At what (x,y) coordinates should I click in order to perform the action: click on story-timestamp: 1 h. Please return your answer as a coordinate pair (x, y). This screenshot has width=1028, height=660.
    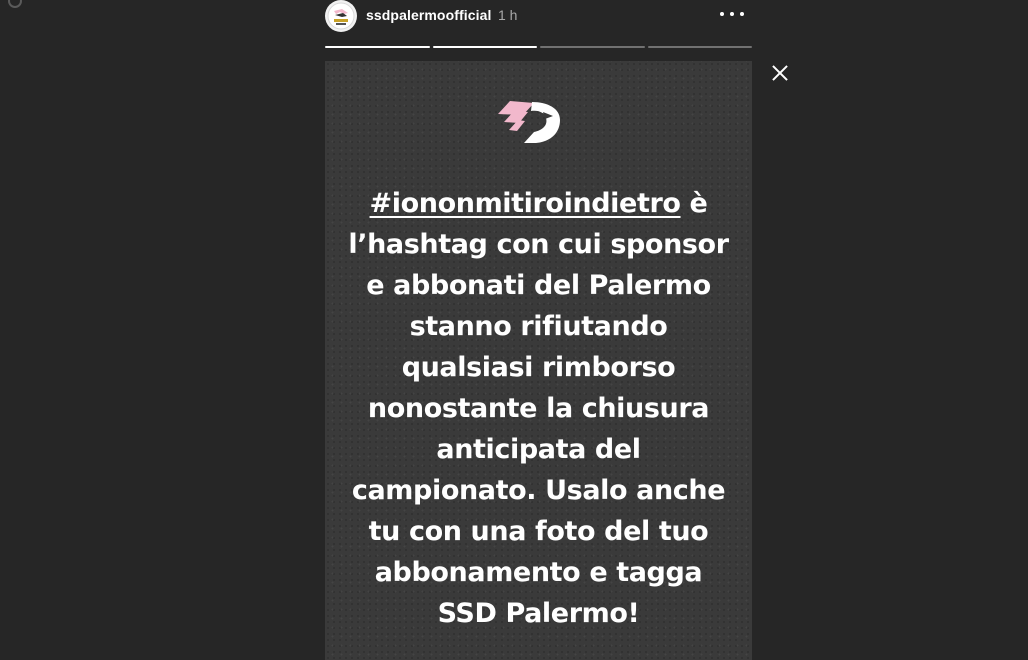
    Looking at the image, I should click on (508, 15).